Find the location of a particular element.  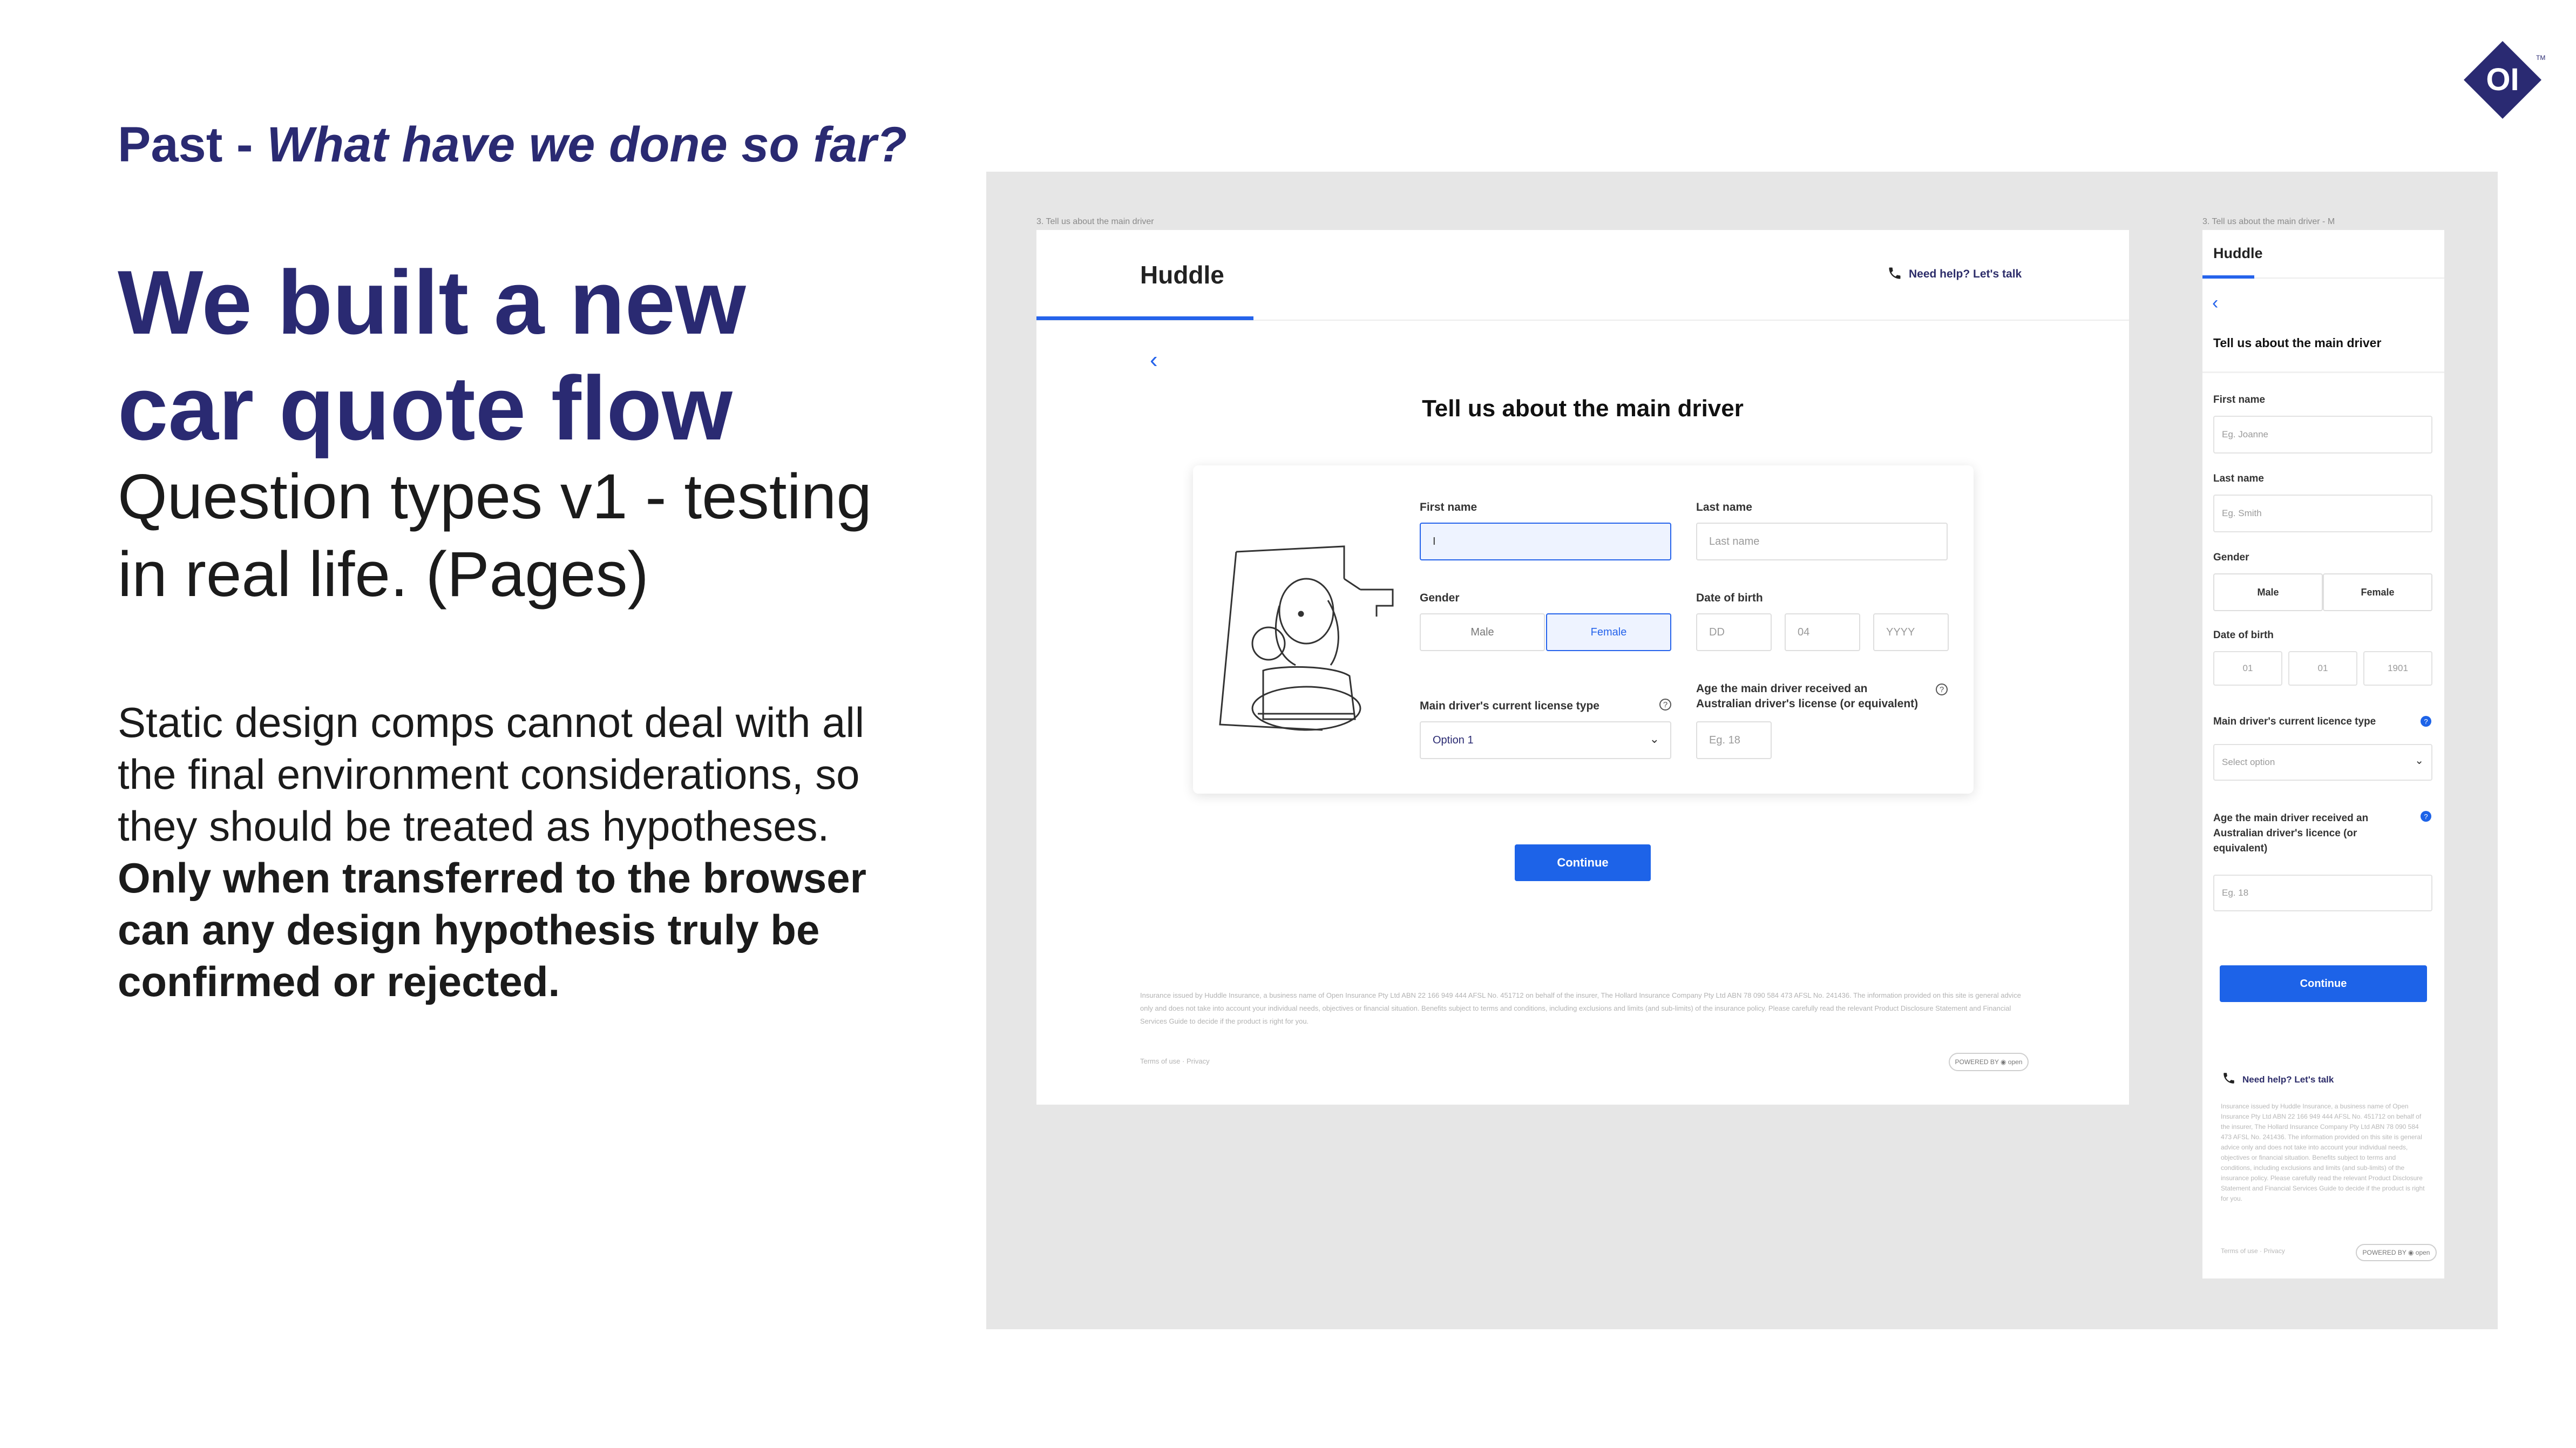

m-gender-female-option: Female is located at coordinates (2377, 592).